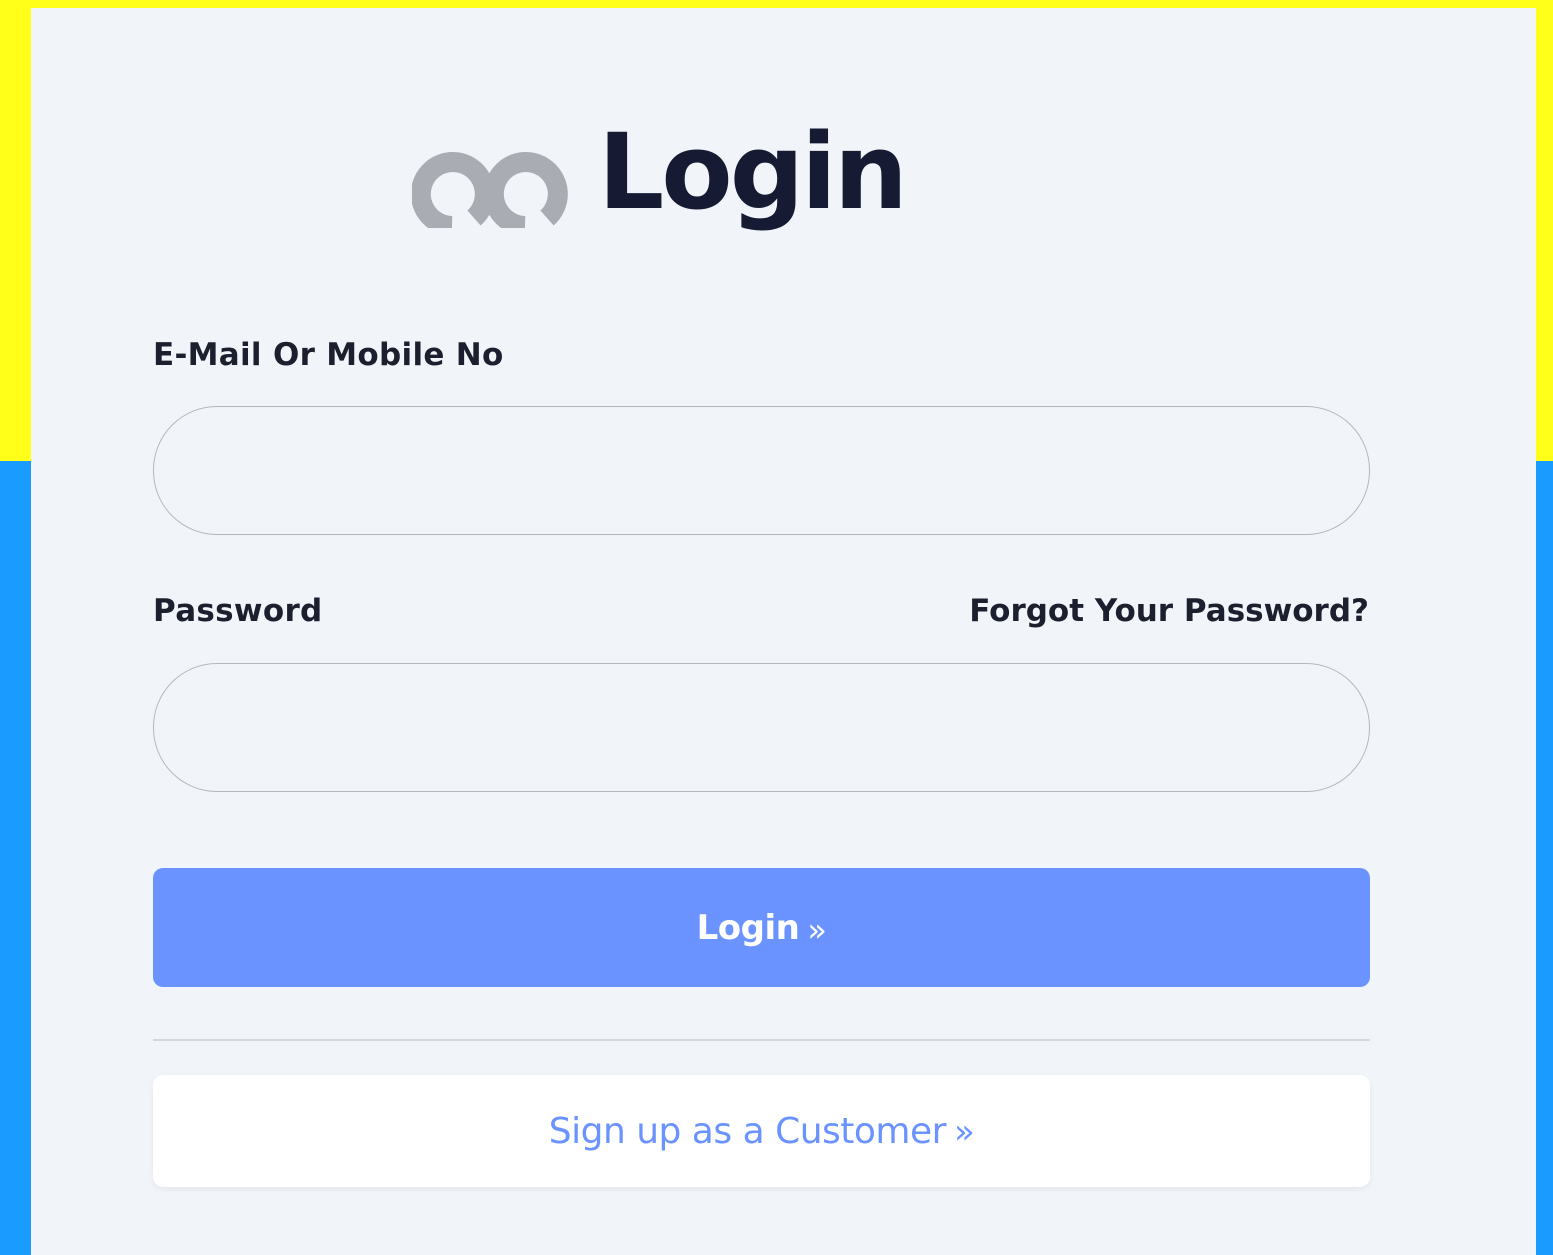  Describe the element at coordinates (490, 190) in the screenshot. I see `double-q-logo-icon` at that location.